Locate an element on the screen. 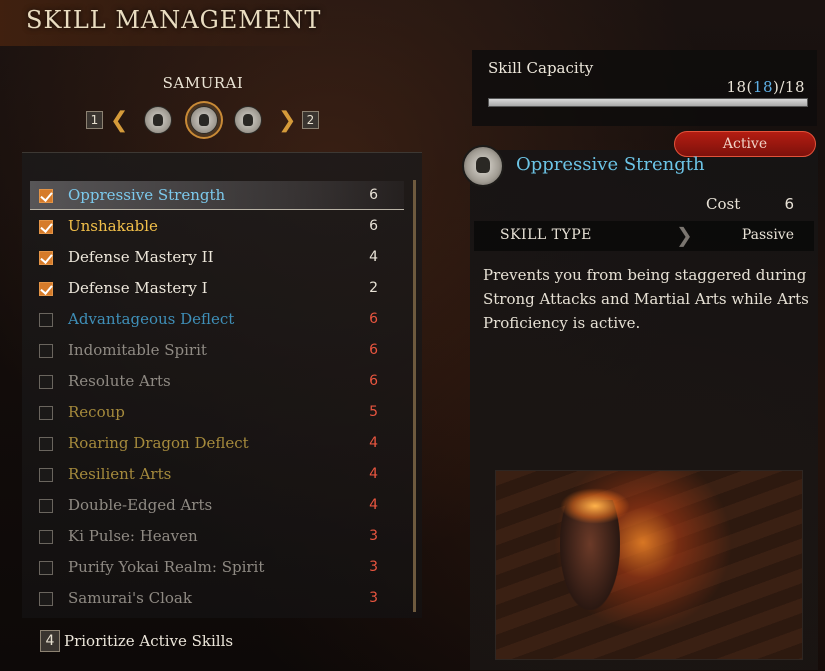  skill-name: Defense Mastery I is located at coordinates (138, 288).